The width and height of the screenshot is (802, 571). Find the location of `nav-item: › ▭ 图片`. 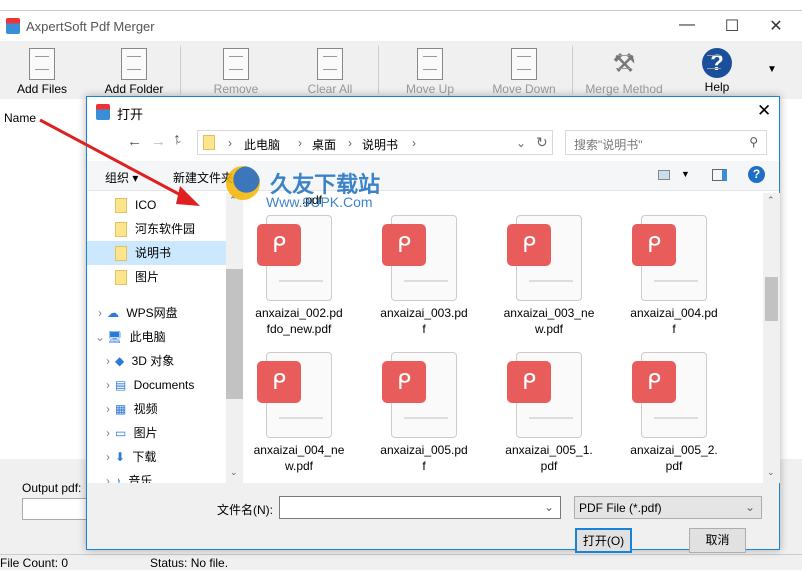

nav-item: › ▭ 图片 is located at coordinates (157, 433).